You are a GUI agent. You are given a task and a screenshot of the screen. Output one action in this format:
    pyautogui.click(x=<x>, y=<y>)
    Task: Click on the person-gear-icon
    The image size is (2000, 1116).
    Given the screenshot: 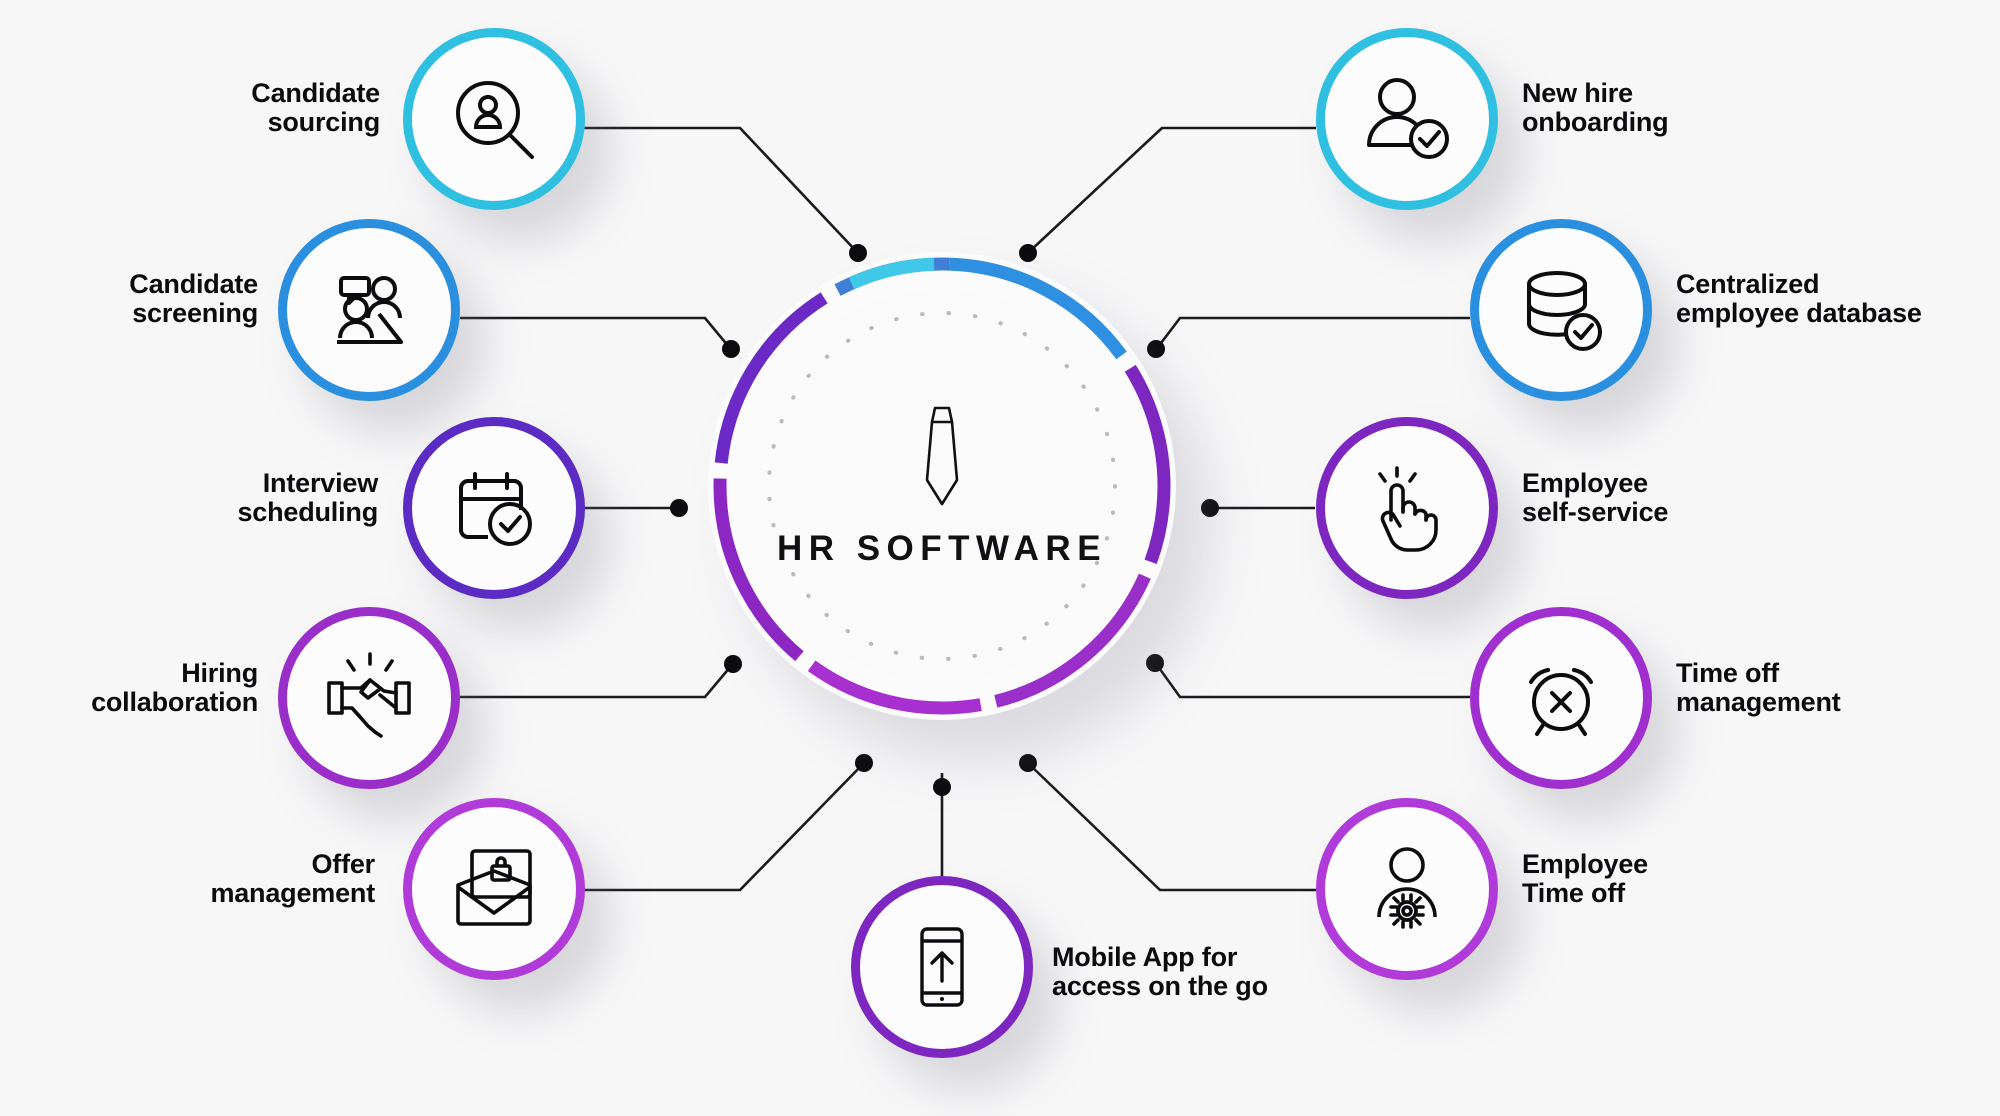 What is the action you would take?
    pyautogui.click(x=1407, y=889)
    